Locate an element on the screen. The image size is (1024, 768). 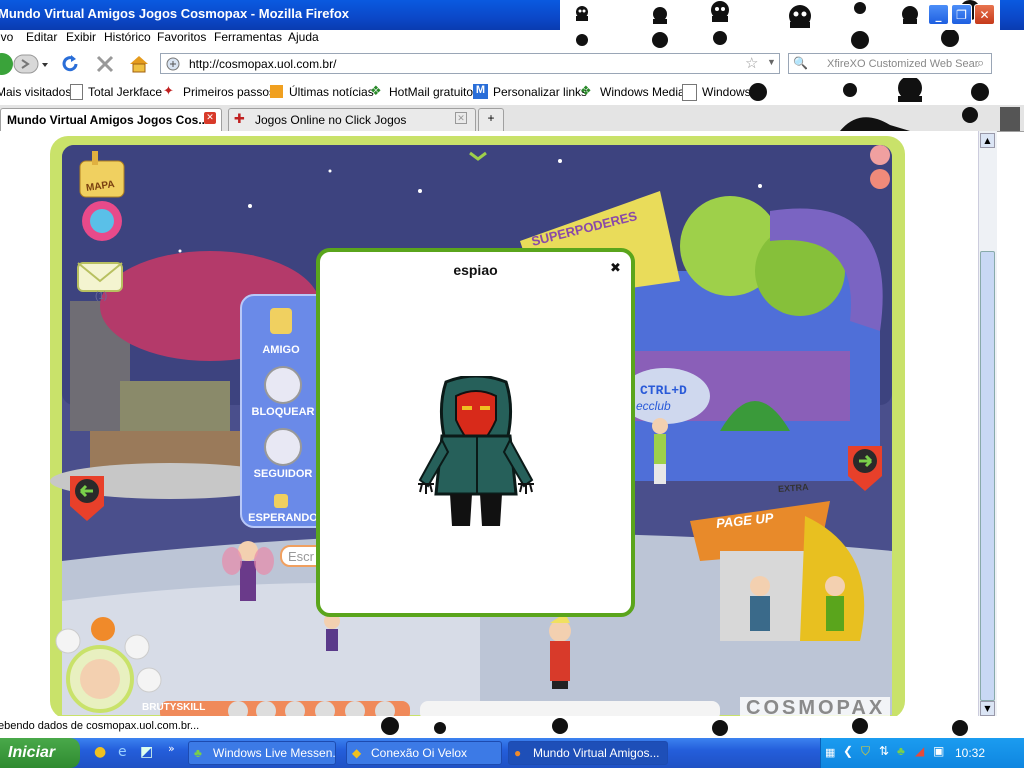
address-bar: http://cosmopax.uol.com.br/ ☆ ▼ is located at coordinates (470, 63).